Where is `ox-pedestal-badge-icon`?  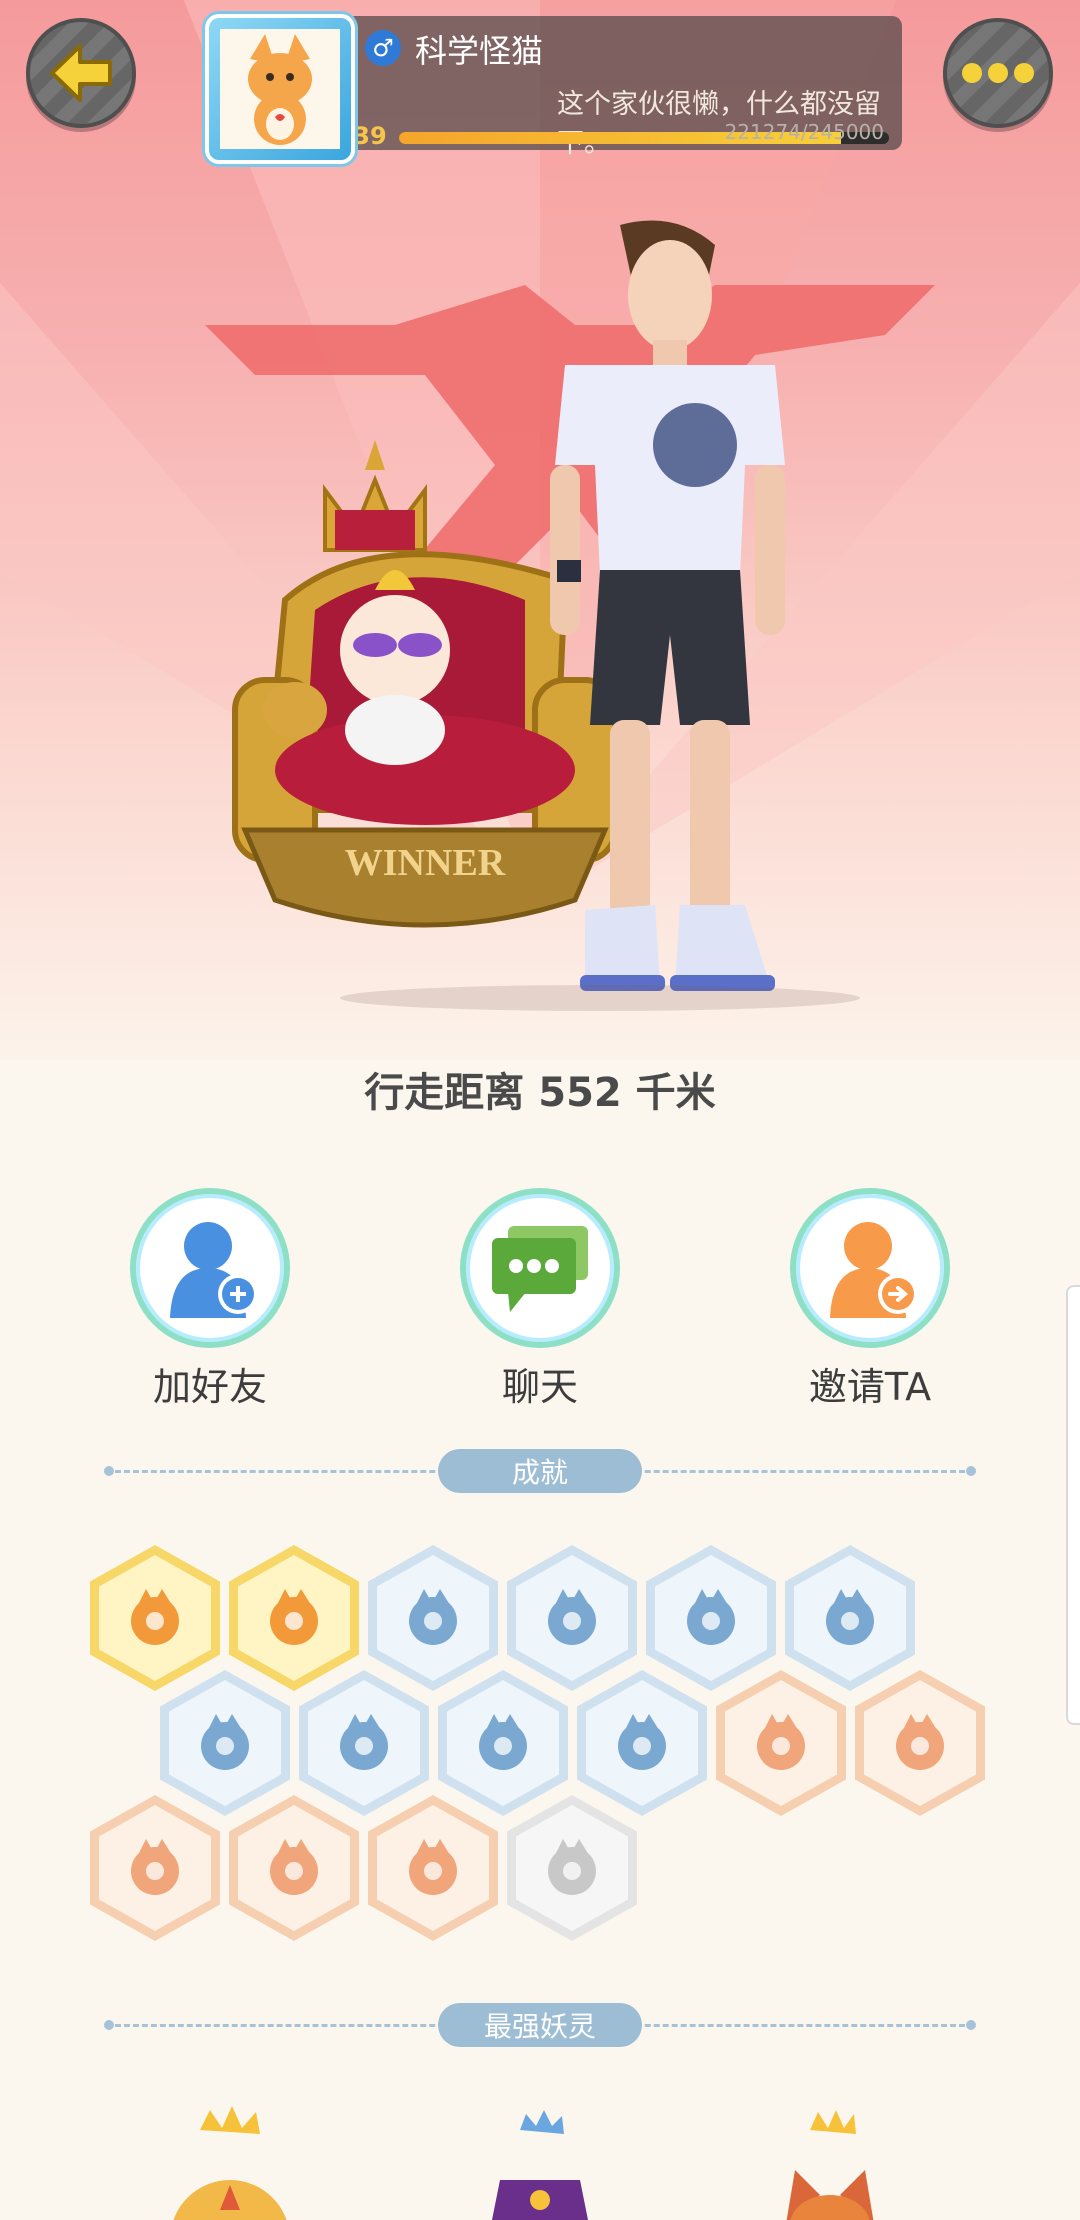
ox-pedestal-badge-icon is located at coordinates (294, 1867).